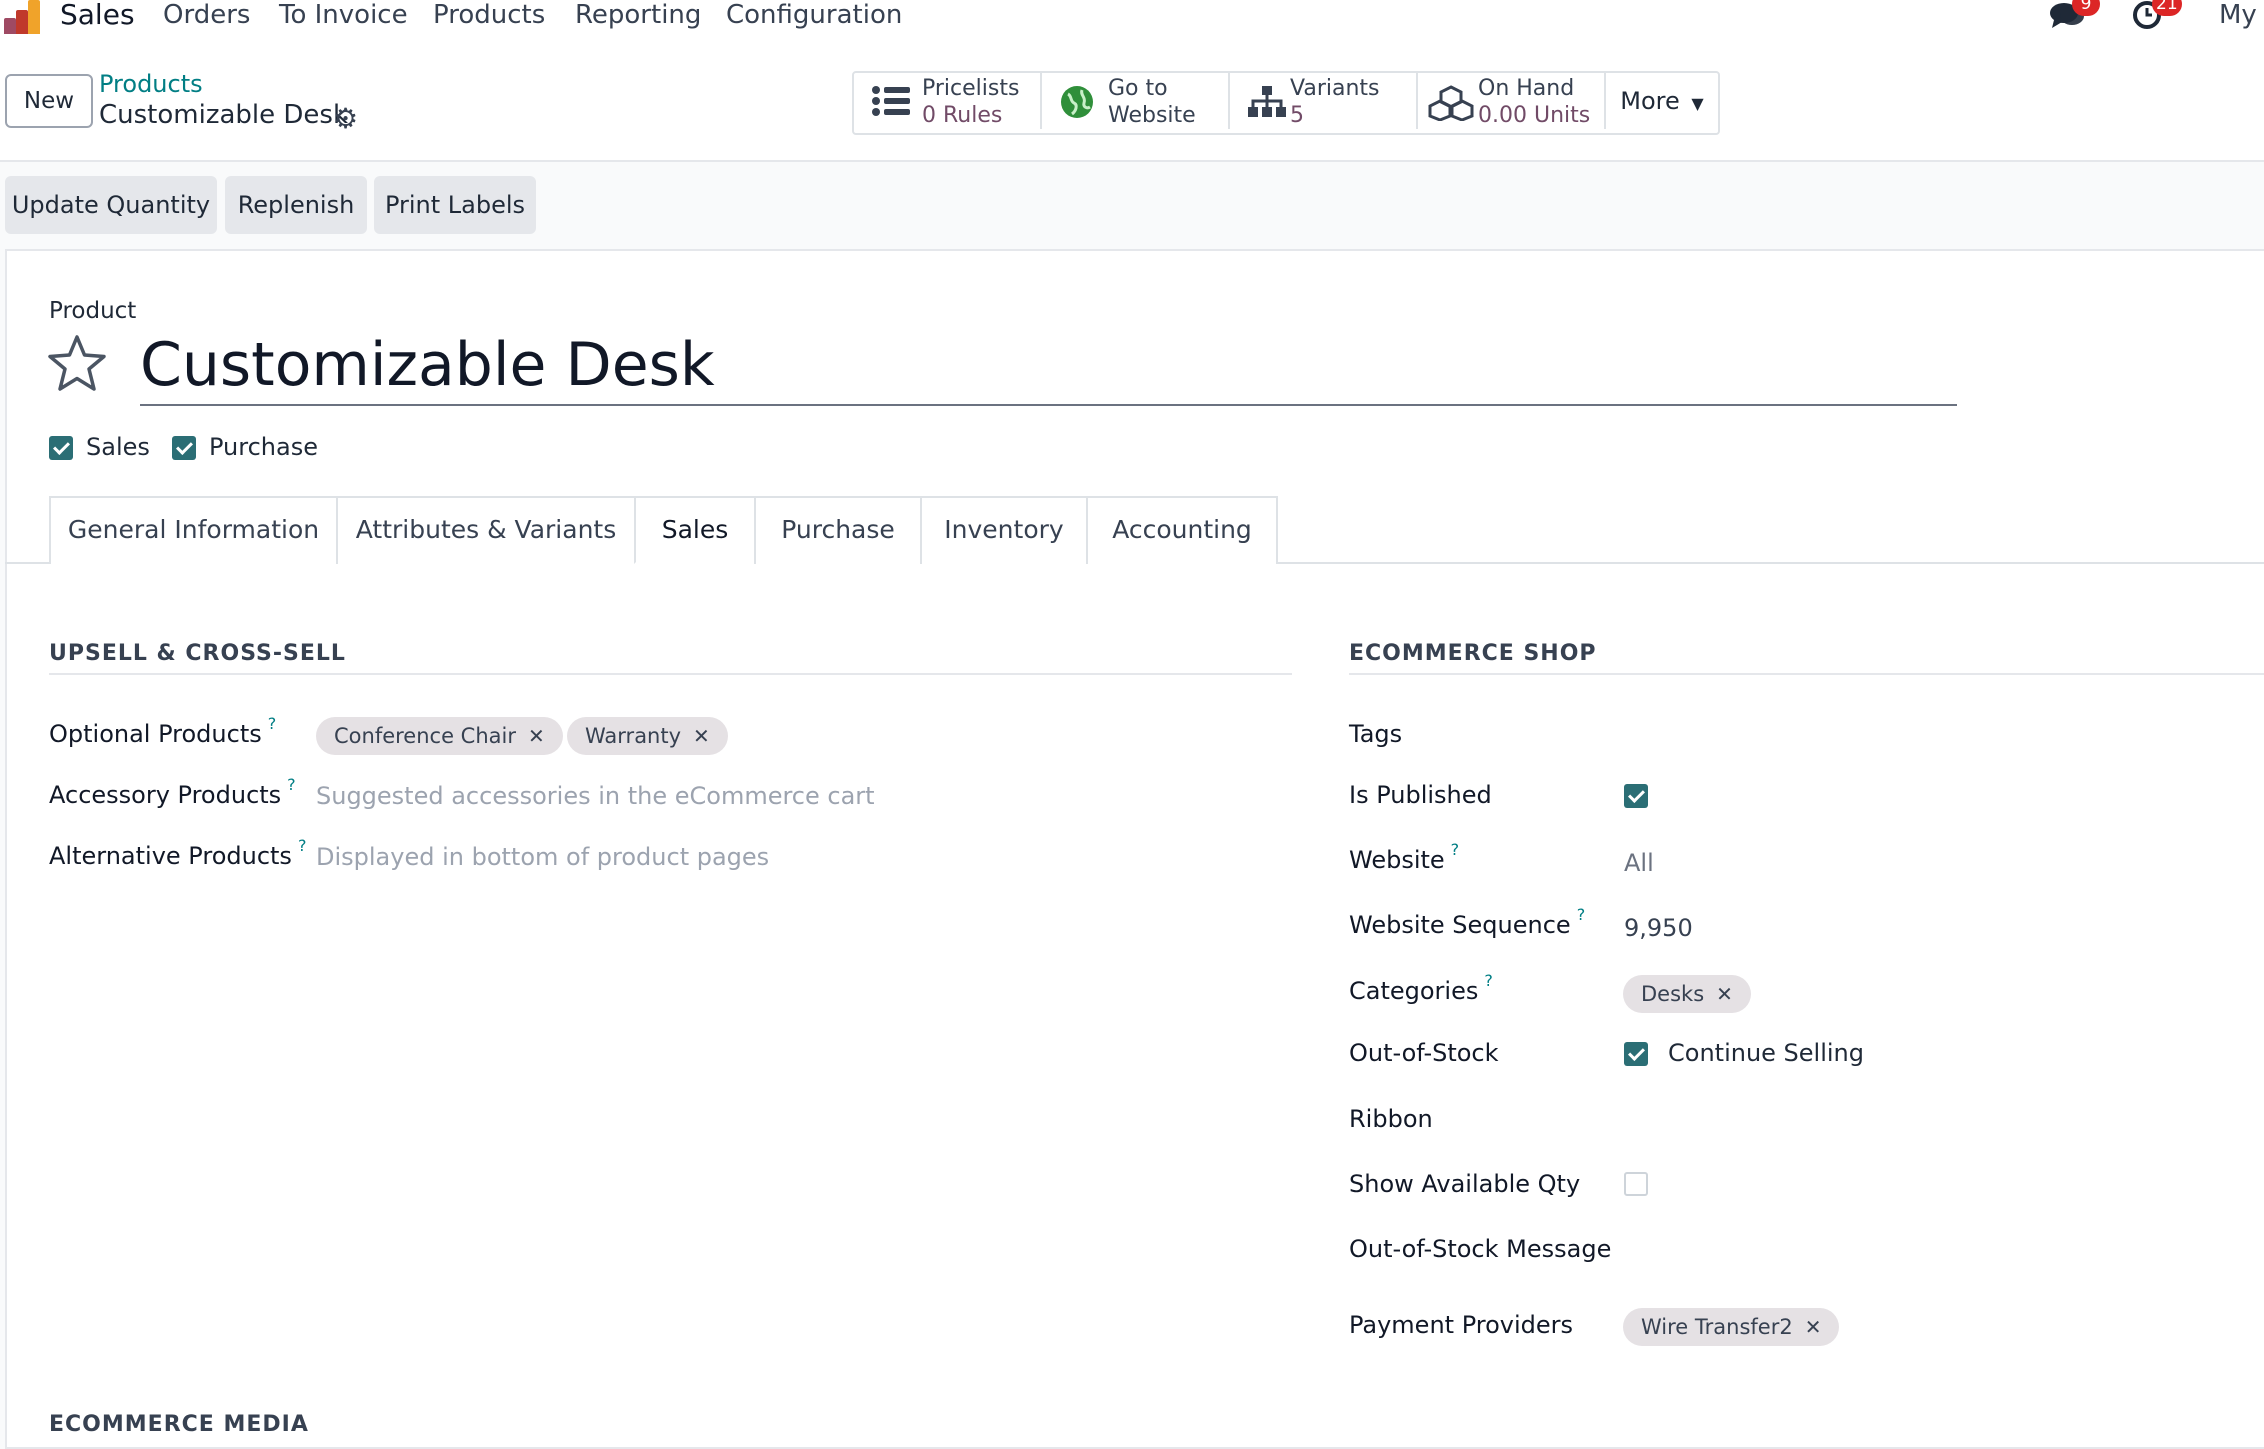 Image resolution: width=2264 pixels, height=1449 pixels. Describe the element at coordinates (1182, 530) in the screenshot. I see `tab-accounting: Accounting` at that location.